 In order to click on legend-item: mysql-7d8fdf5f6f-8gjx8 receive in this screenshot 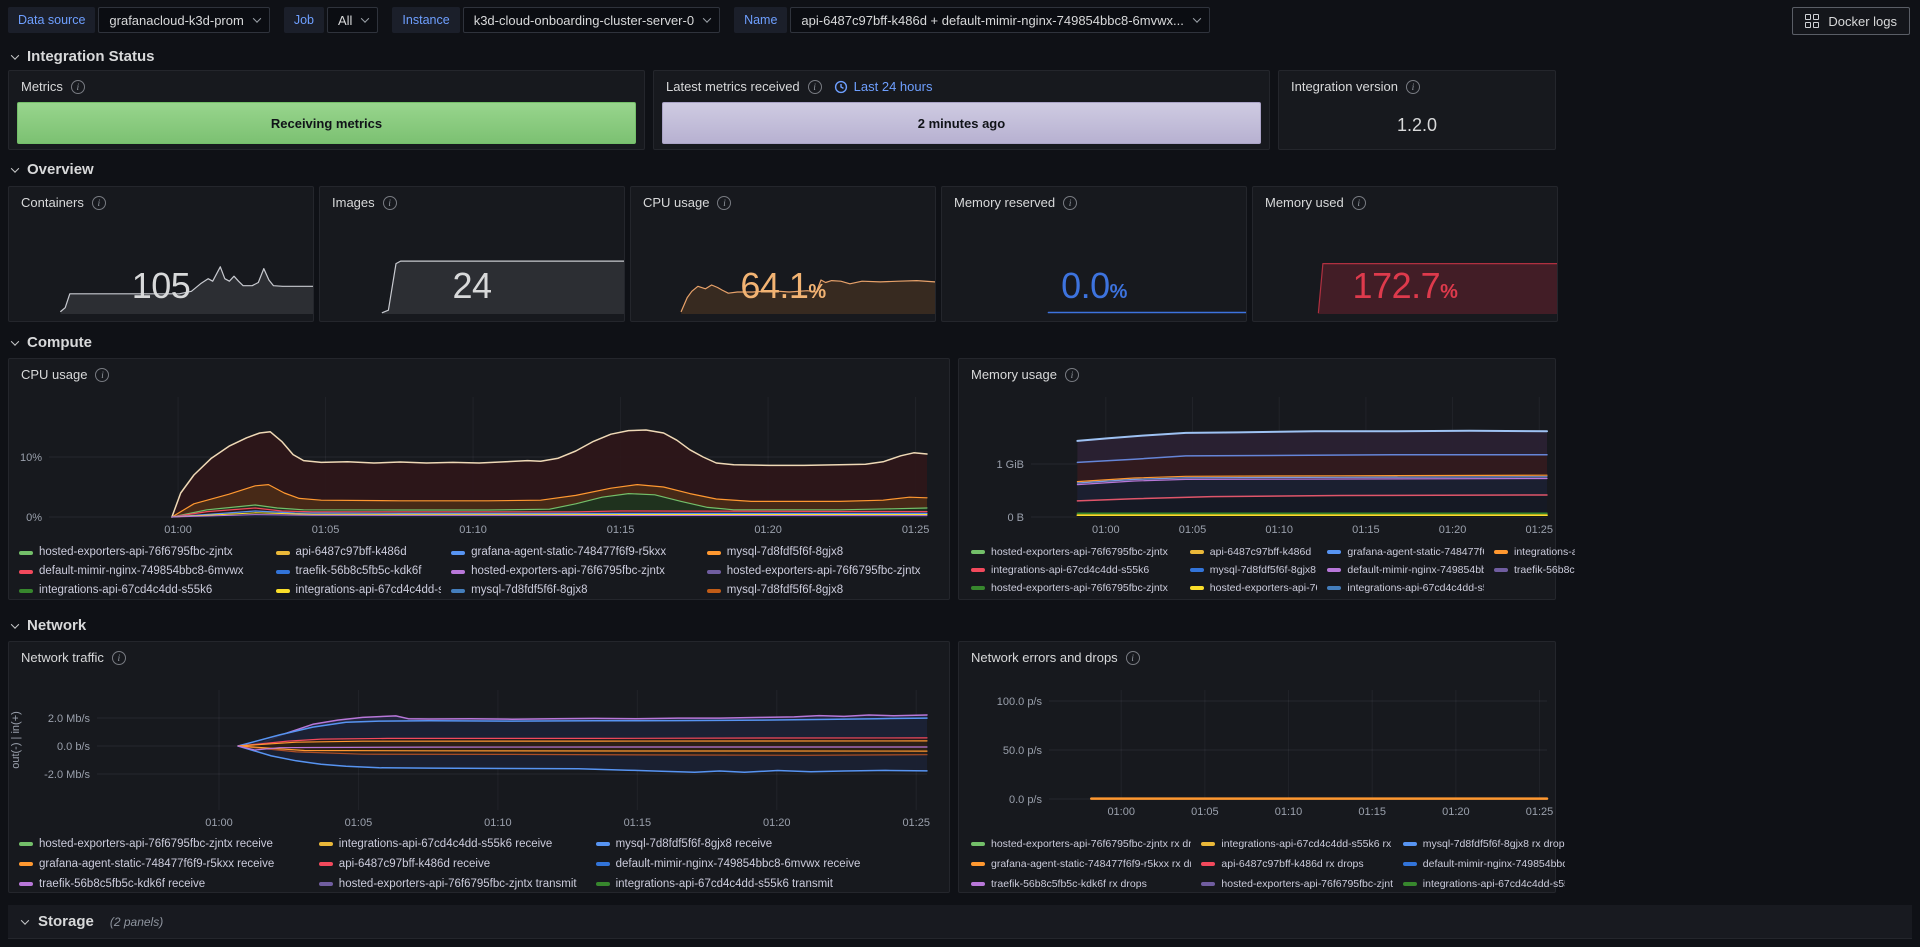, I will do `click(770, 844)`.